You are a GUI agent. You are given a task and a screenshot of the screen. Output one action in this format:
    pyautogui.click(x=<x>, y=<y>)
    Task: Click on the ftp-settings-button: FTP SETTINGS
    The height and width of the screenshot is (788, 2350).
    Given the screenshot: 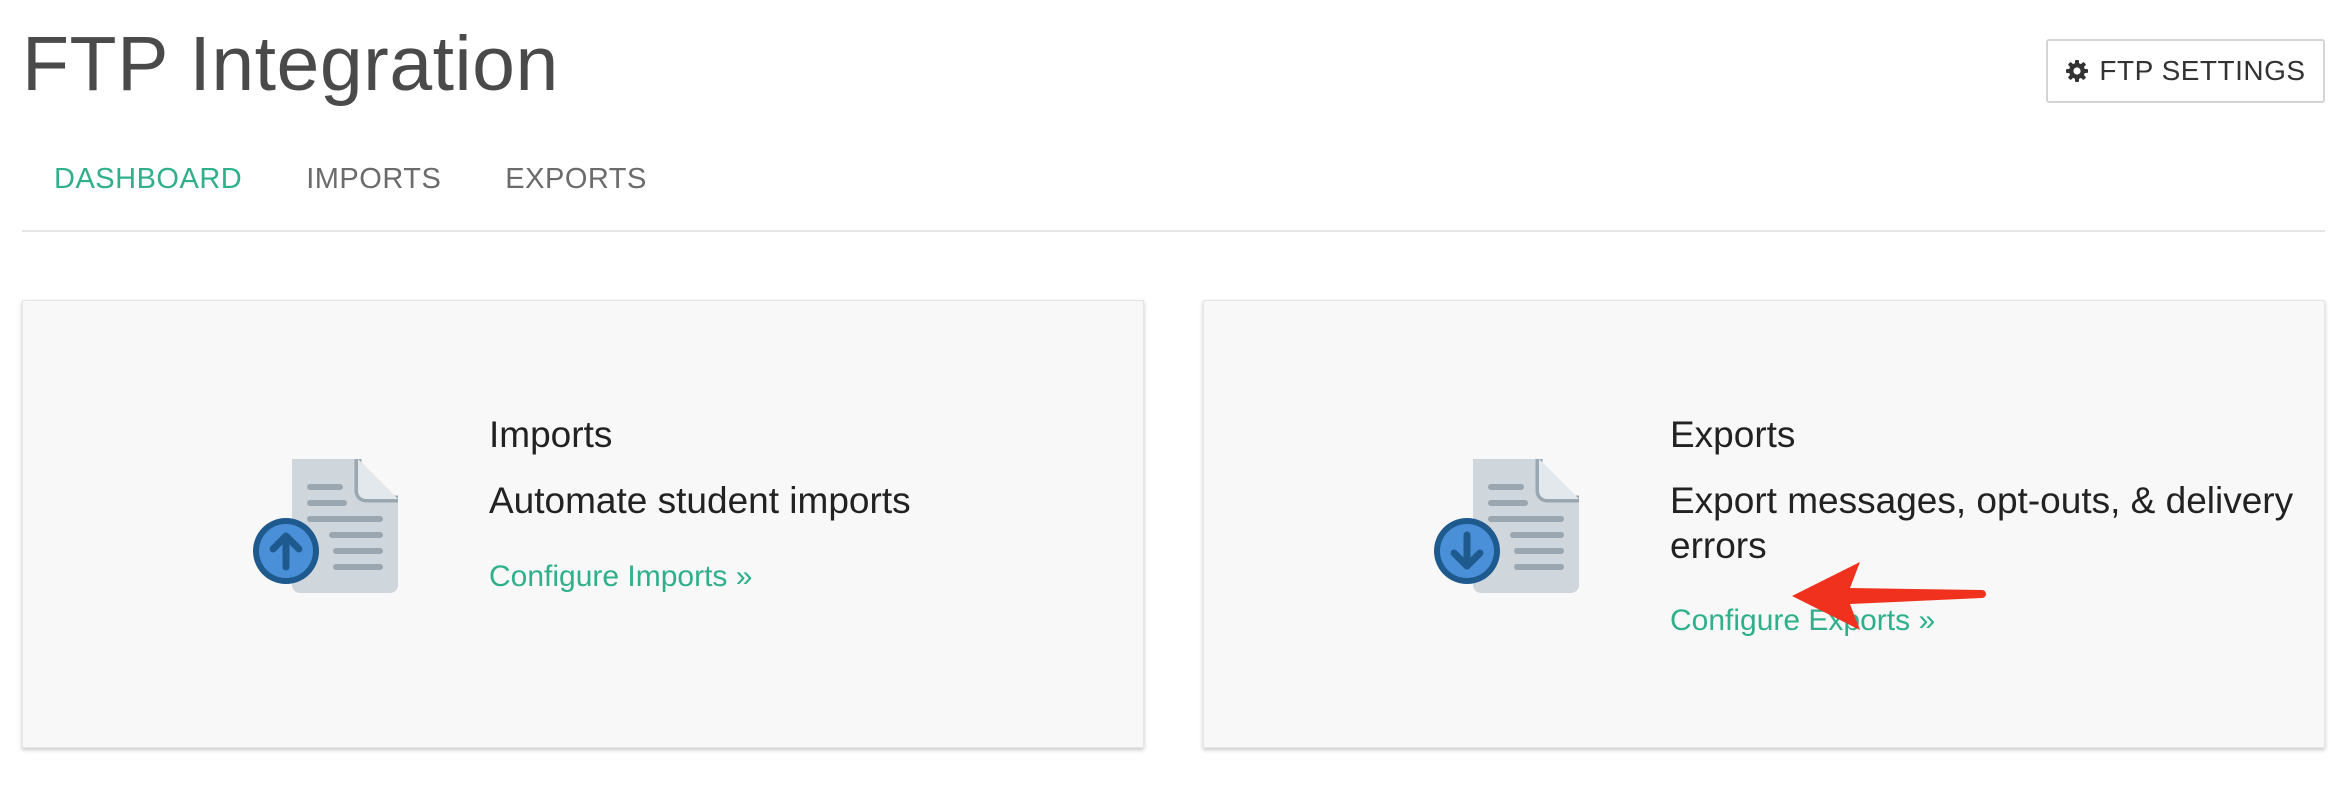 What is the action you would take?
    pyautogui.click(x=2185, y=71)
    